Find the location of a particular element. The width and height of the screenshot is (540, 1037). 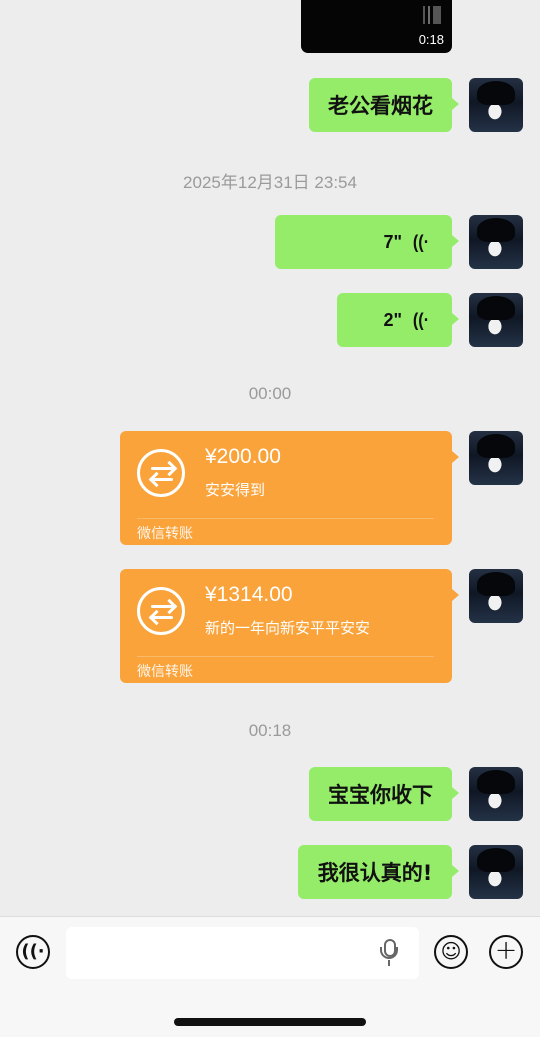

message-text: 我很认真的! is located at coordinates (375, 873).